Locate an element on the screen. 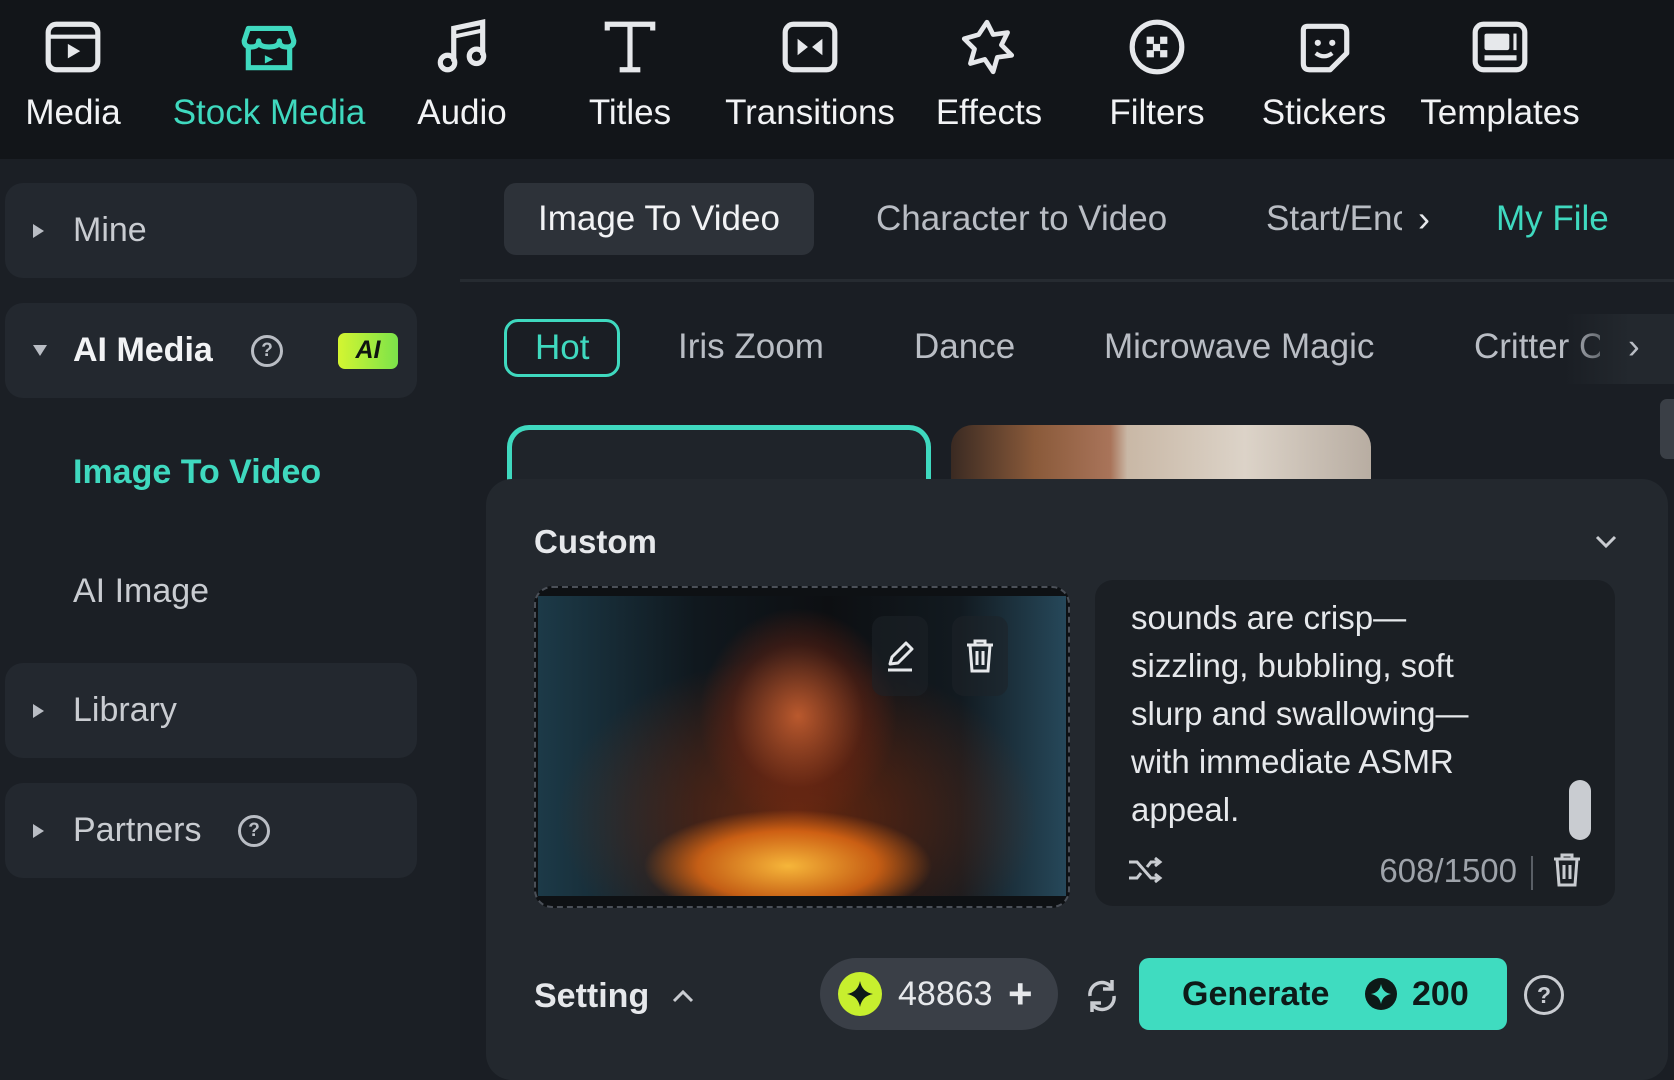  toolbar-label: Effects is located at coordinates (989, 112).